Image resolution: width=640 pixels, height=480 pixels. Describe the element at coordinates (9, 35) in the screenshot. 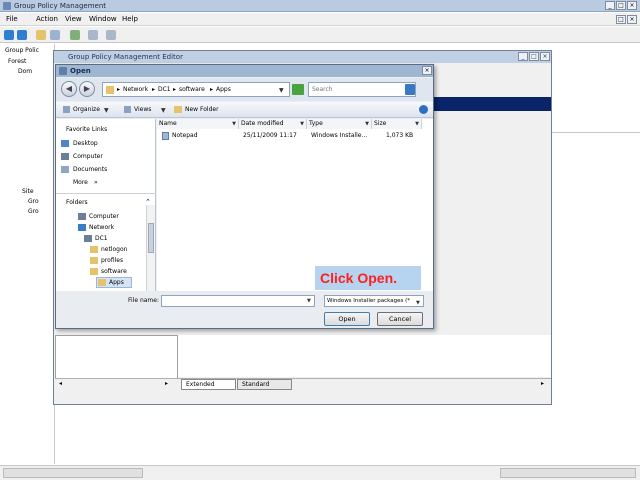

I see `back-icon` at that location.